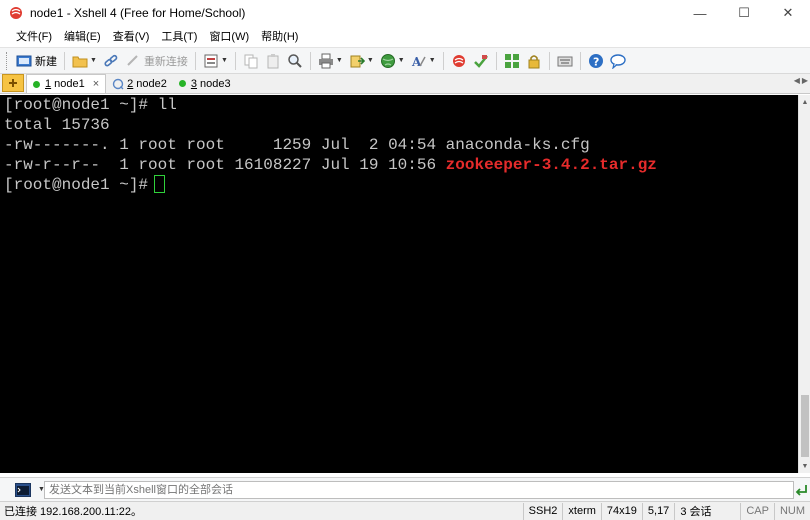 The width and height of the screenshot is (810, 520). What do you see at coordinates (707, 511) in the screenshot?
I see `session-count-status: 3 会话` at bounding box center [707, 511].